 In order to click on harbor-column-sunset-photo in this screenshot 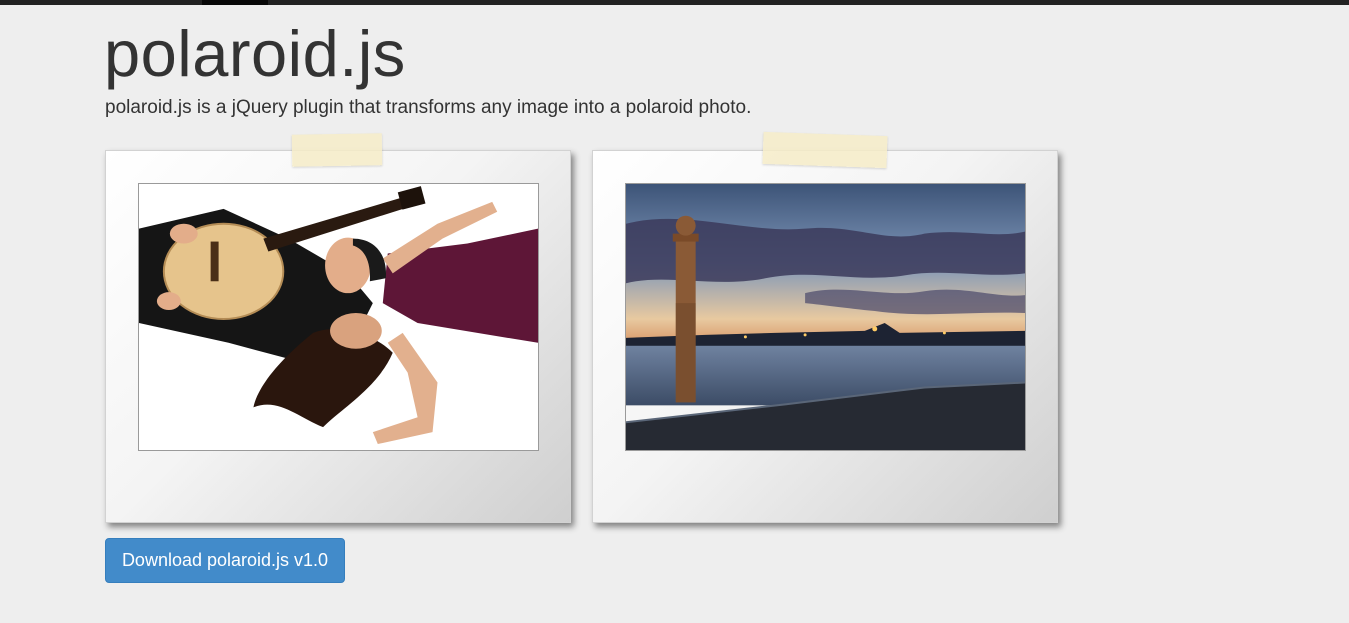, I will do `click(825, 317)`.